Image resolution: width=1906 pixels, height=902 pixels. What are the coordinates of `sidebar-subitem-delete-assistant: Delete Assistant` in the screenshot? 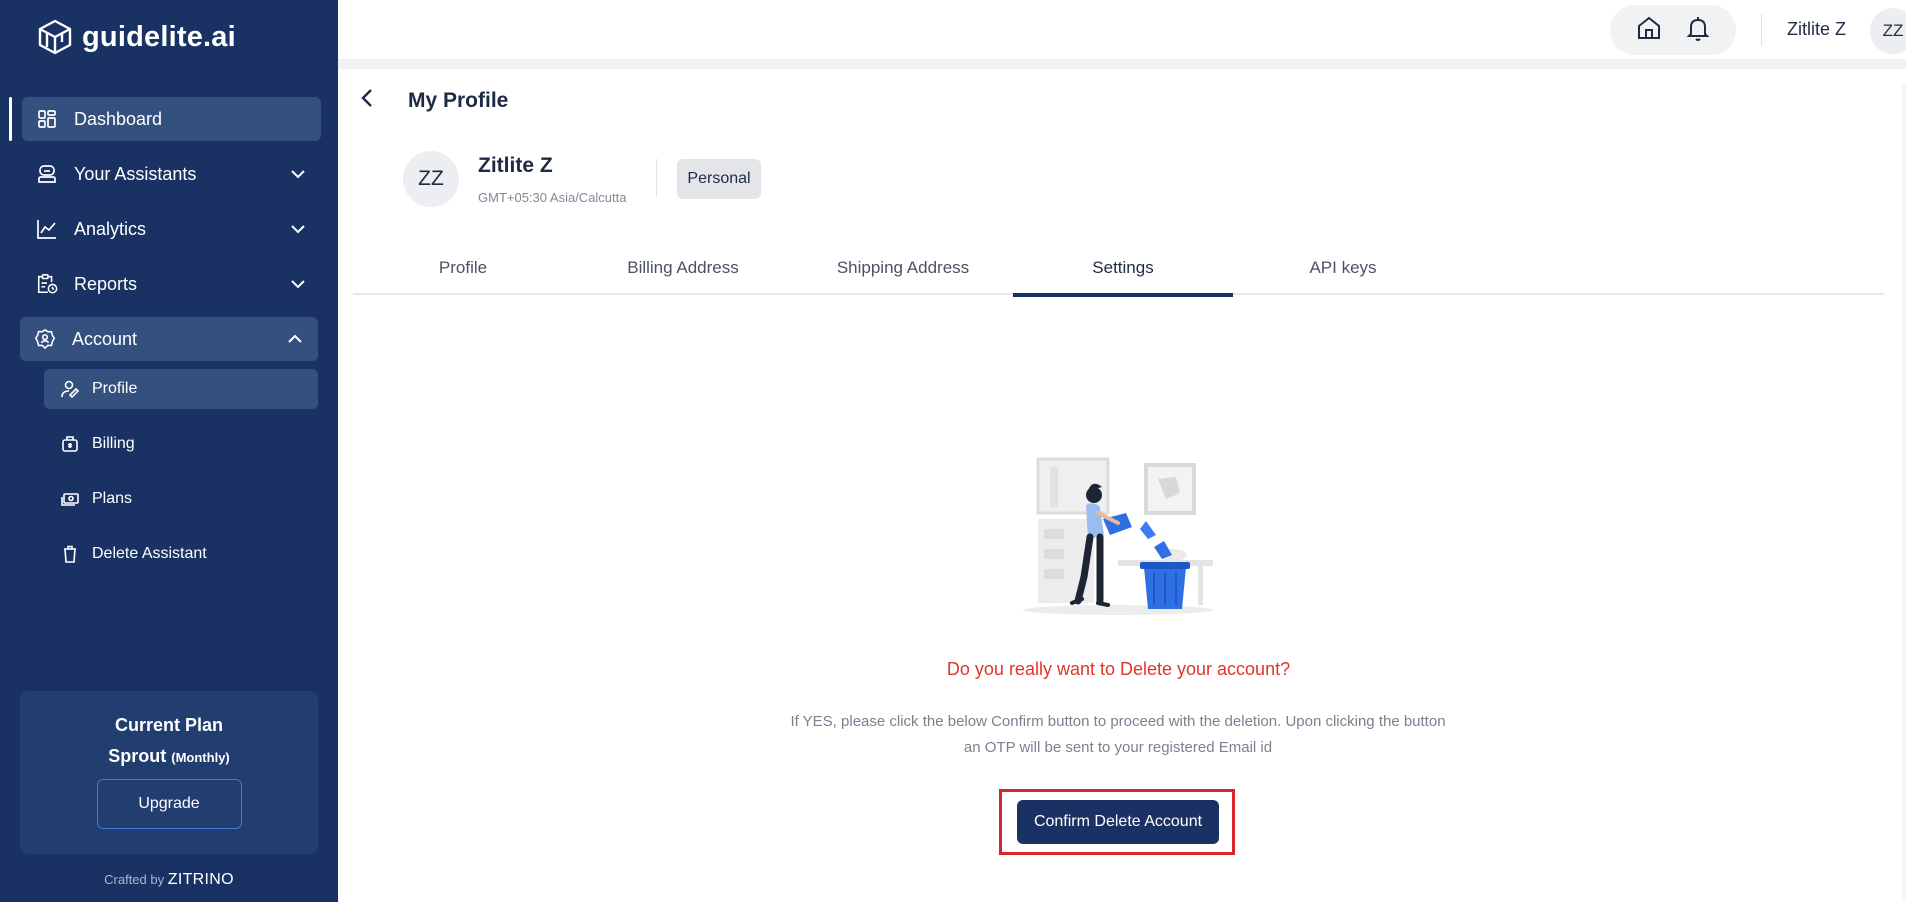 It's located at (181, 554).